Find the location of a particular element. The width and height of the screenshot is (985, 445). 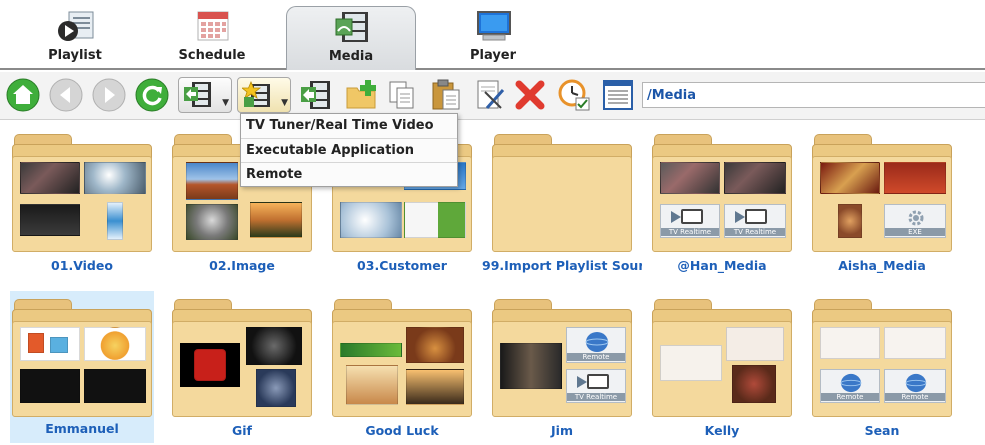

delete-icon is located at coordinates (530, 95).